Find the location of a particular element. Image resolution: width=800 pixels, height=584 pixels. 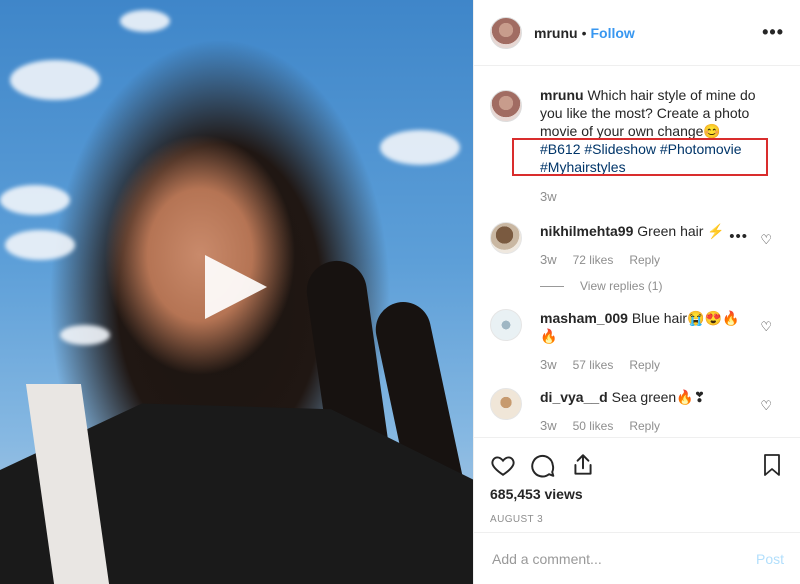

bookmark-icon is located at coordinates (772, 465).